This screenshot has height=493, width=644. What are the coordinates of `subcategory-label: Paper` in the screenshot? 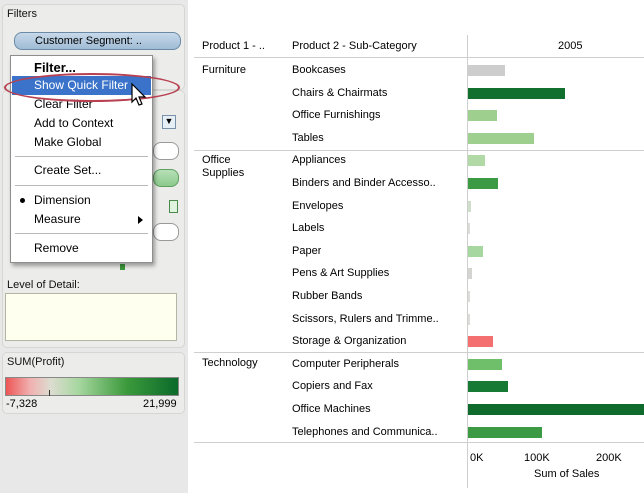 It's located at (306, 251).